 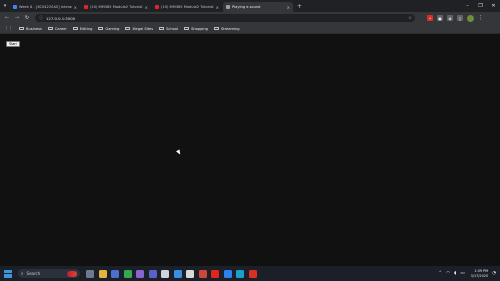 What do you see at coordinates (440, 18) in the screenshot?
I see `chat-extension-icon: ●` at bounding box center [440, 18].